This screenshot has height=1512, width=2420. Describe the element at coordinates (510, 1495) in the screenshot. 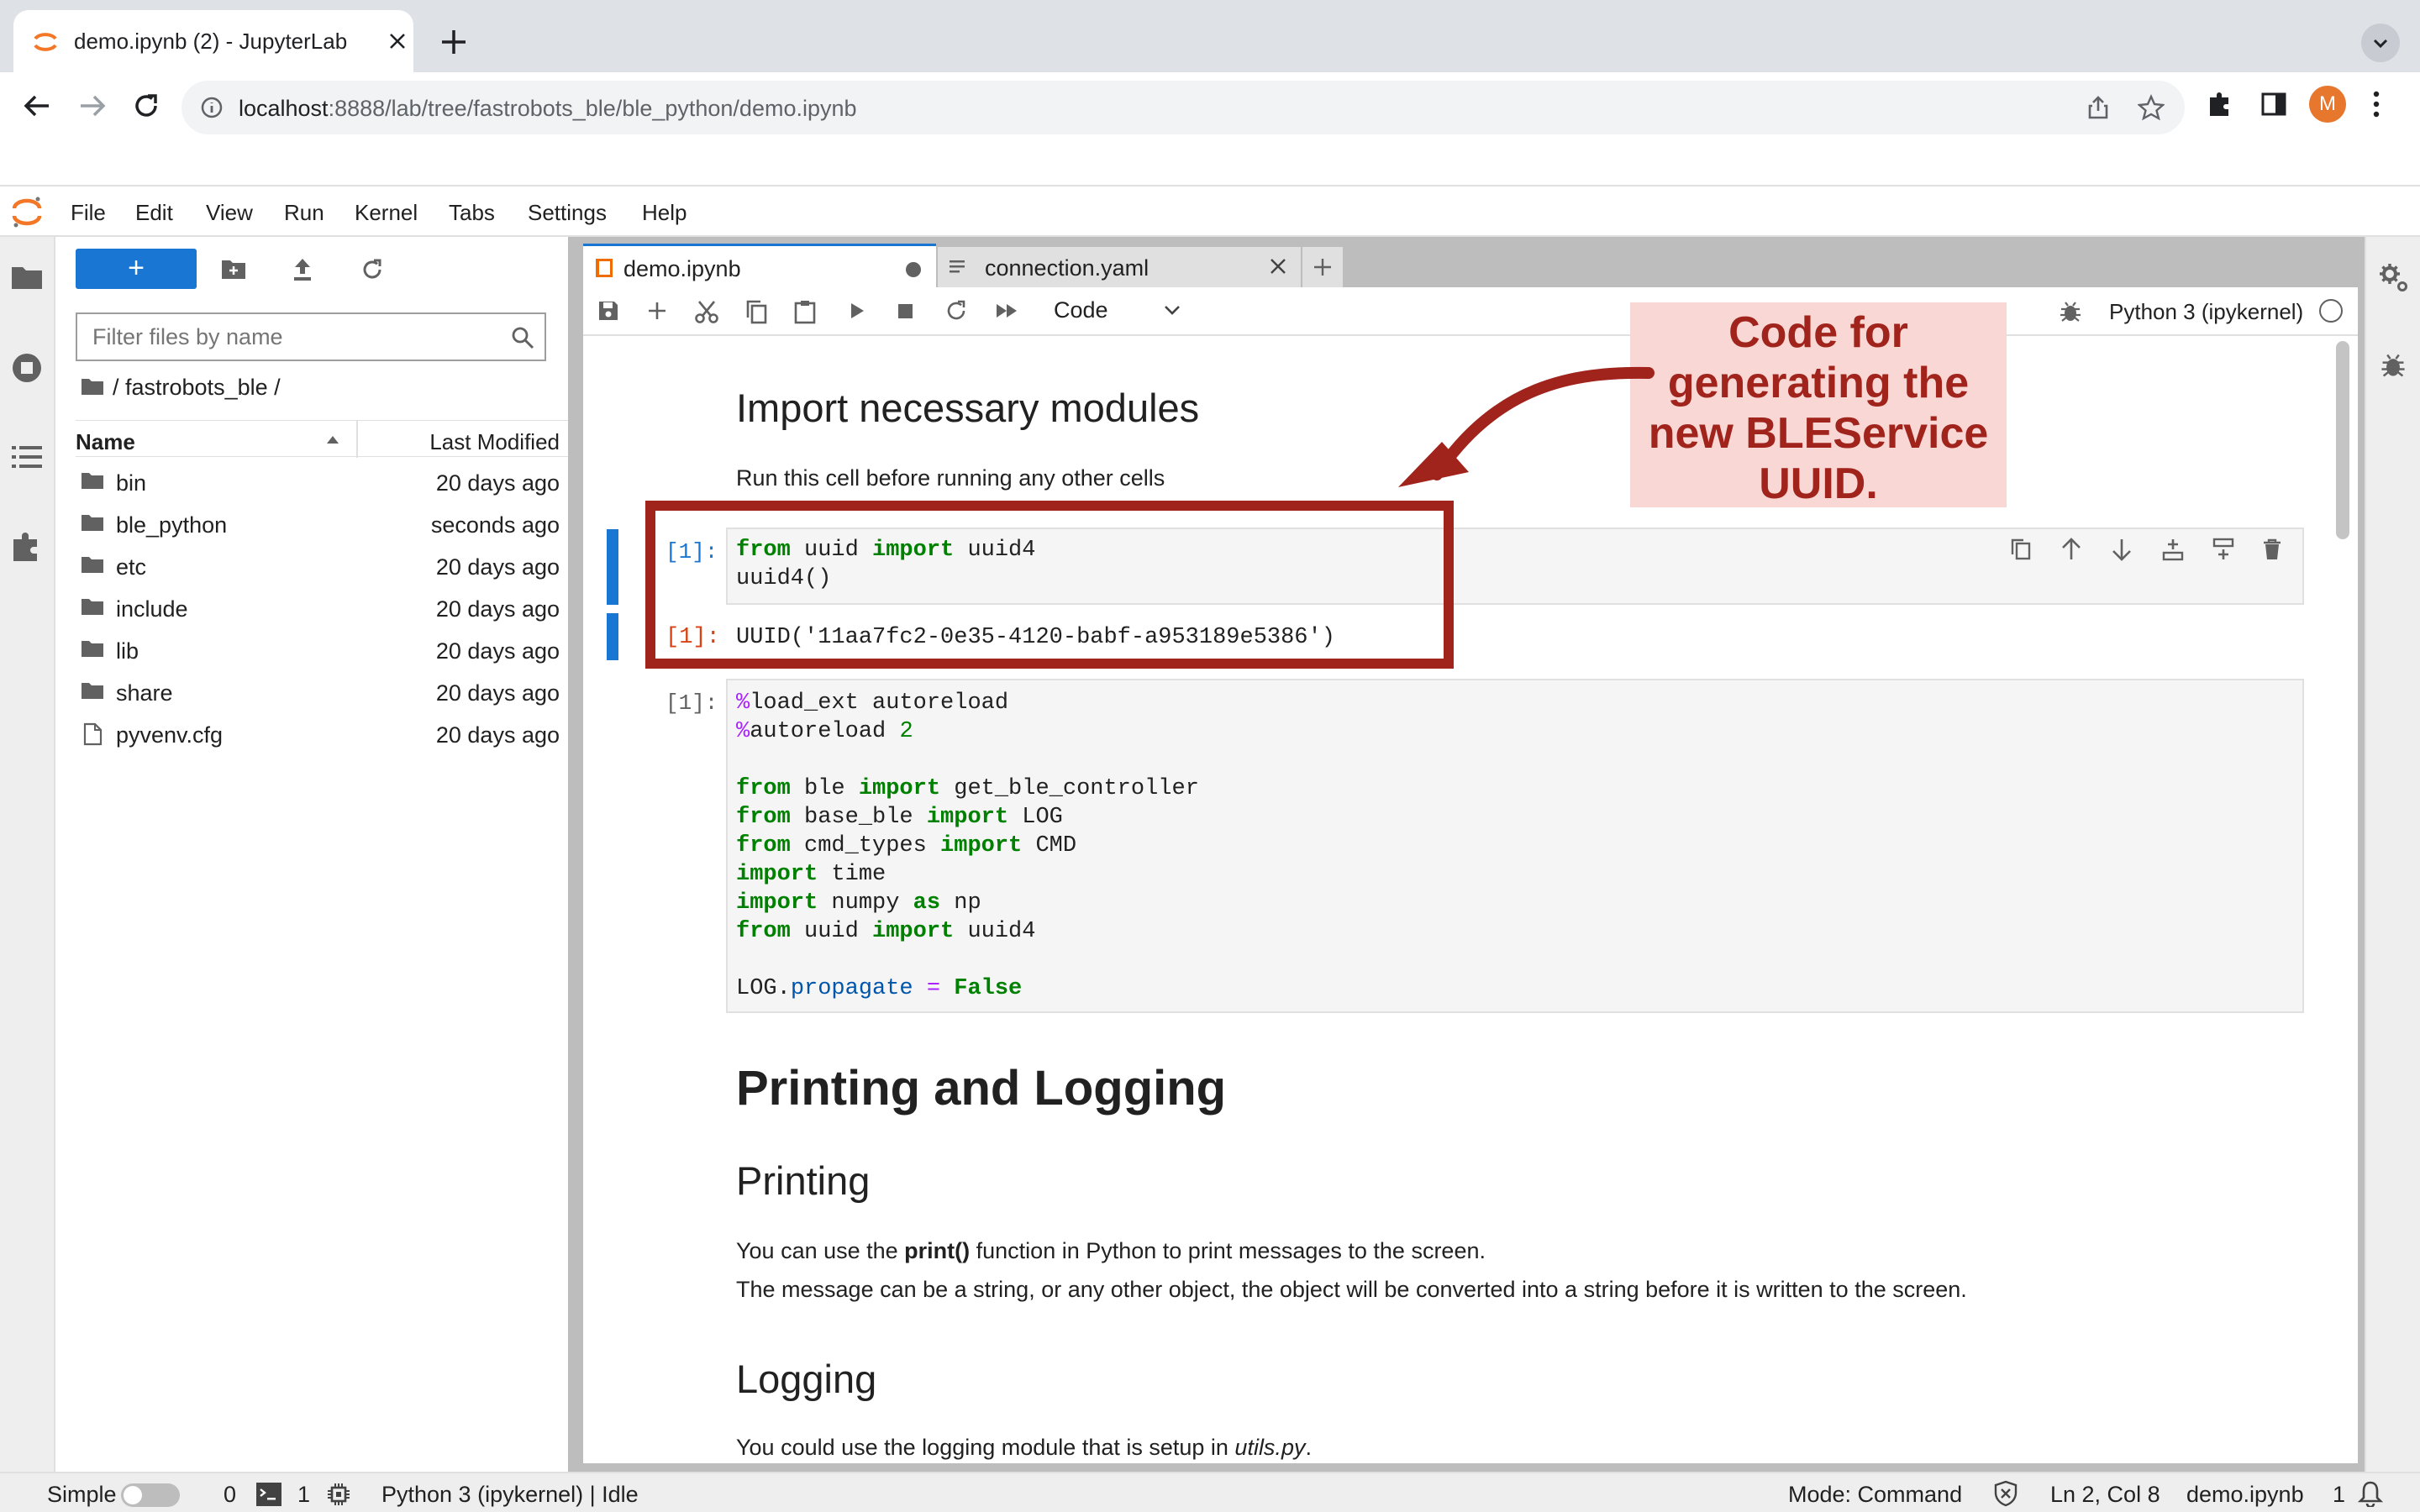

I see `kernel-status: Python 3 (ipykernel) | Idle` at that location.